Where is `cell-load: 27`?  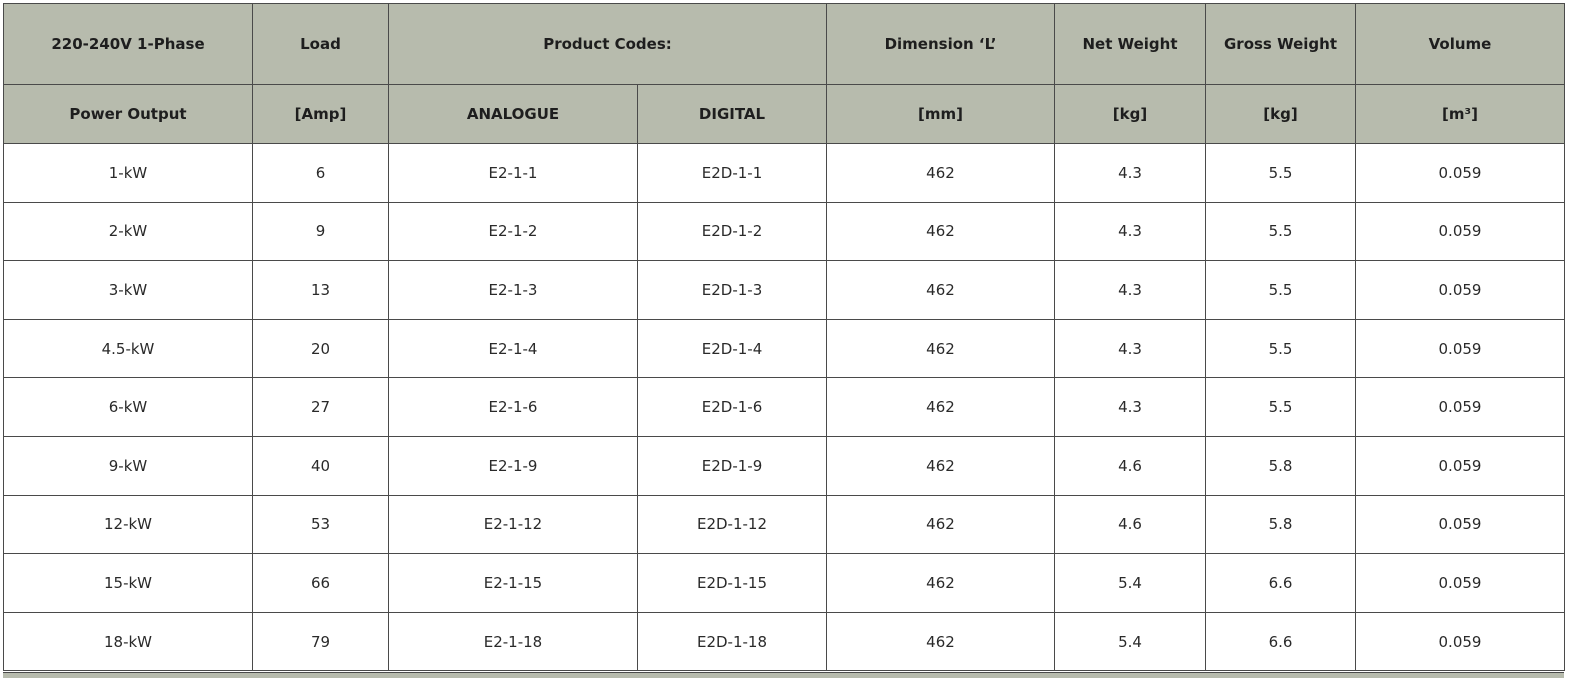 cell-load: 27 is located at coordinates (320, 407).